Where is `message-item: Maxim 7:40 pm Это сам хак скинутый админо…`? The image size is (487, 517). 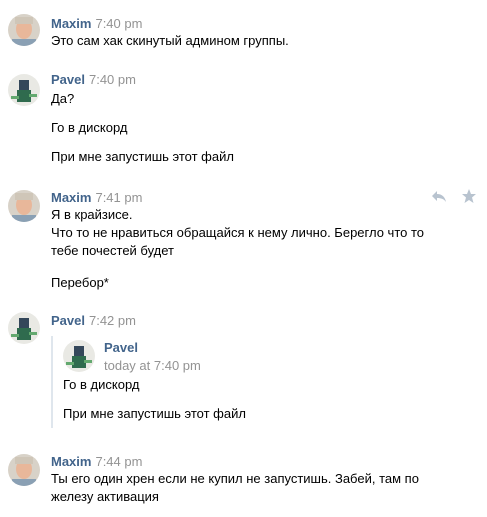
message-item: Maxim 7:40 pm Это сам хак скинутый админо… is located at coordinates (243, 33).